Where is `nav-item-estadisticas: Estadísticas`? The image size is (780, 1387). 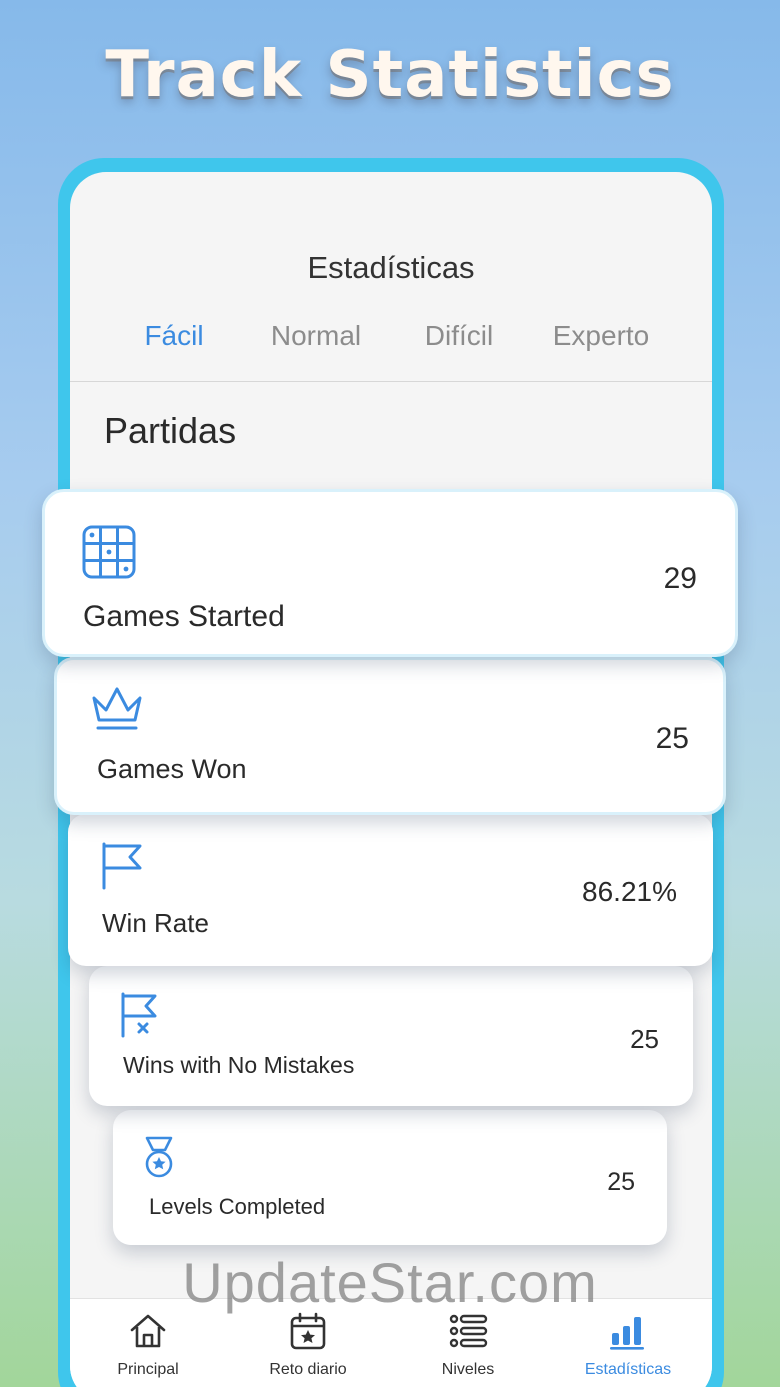
nav-item-estadisticas: Estadísticas is located at coordinates (628, 1345).